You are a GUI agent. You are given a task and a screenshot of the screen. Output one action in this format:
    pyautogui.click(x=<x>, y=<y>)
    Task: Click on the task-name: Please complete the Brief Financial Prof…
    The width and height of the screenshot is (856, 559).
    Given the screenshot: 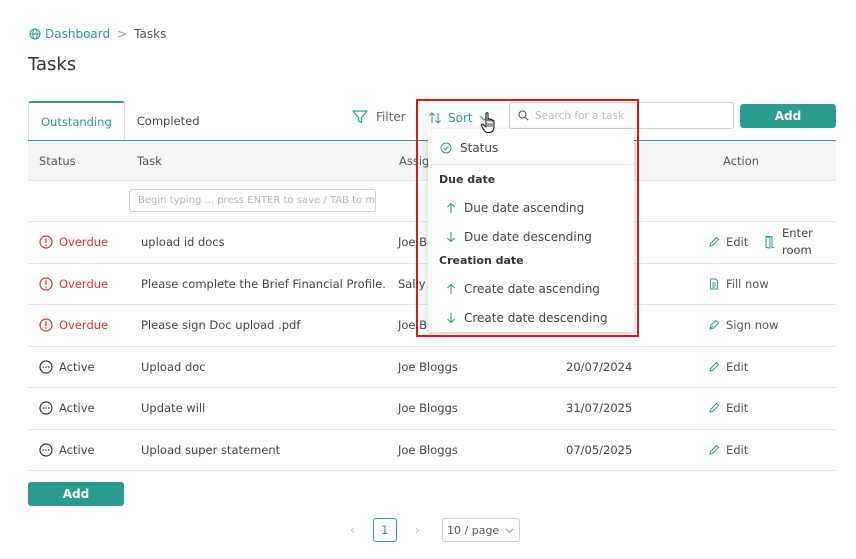 What is the action you would take?
    pyautogui.click(x=263, y=283)
    